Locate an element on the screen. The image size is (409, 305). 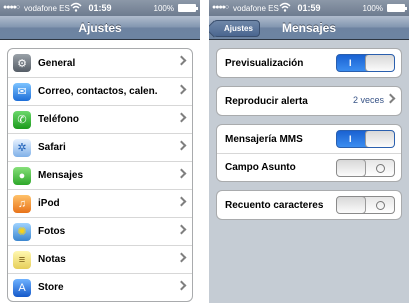
settings-item-label: Correo, contactos, calen. is located at coordinates (98, 91).